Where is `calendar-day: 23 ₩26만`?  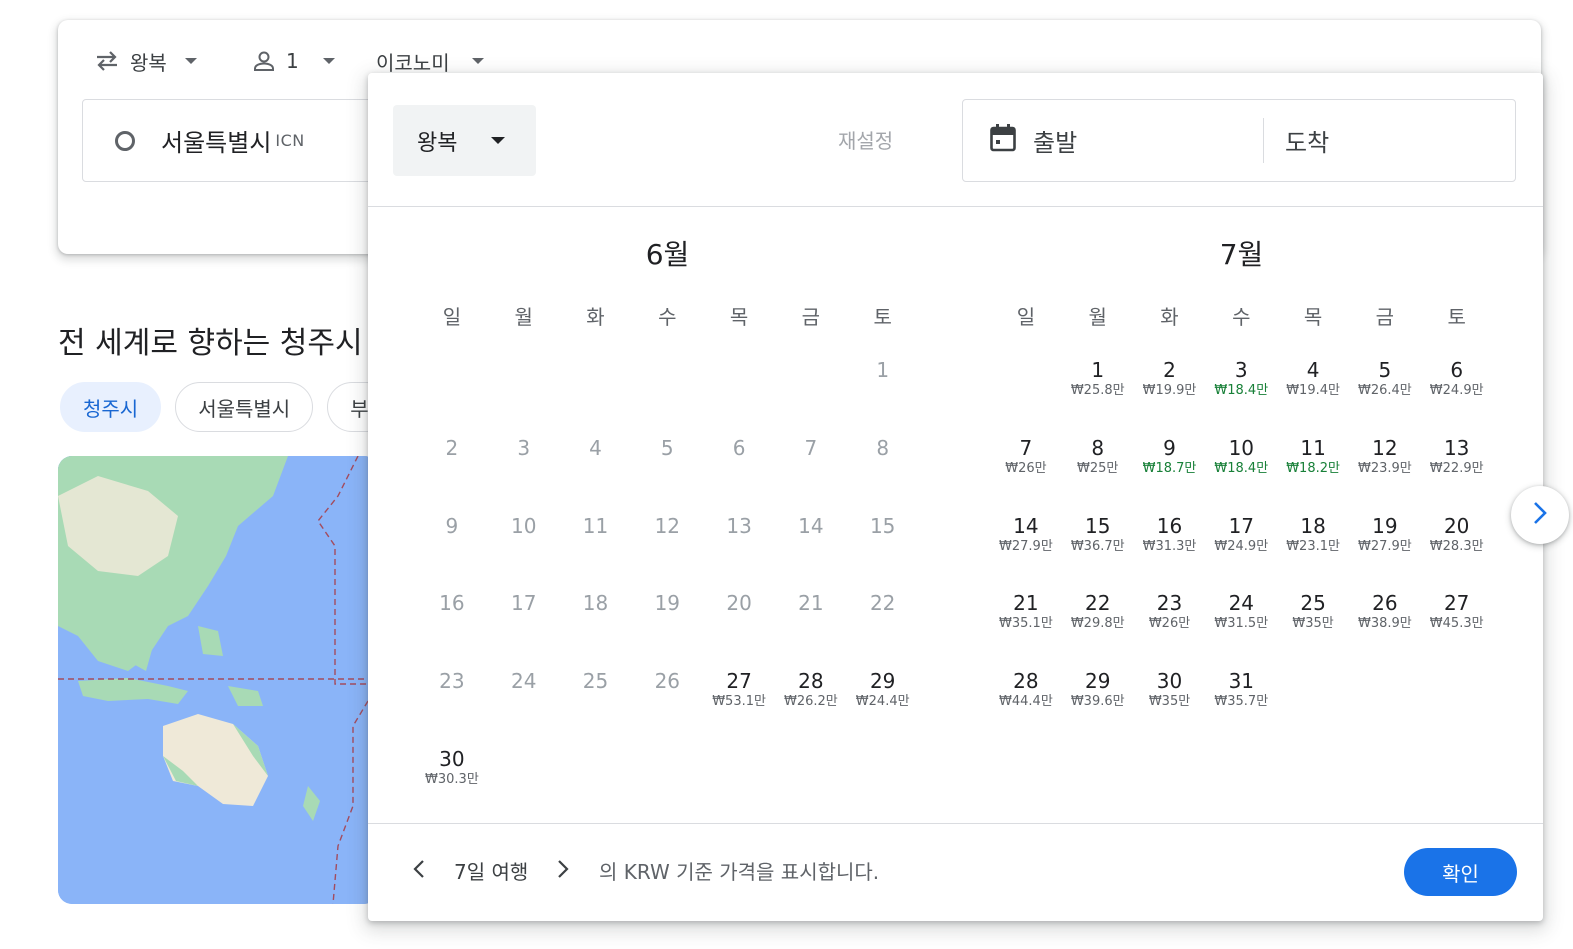 calendar-day: 23 ₩26만 is located at coordinates (1170, 616).